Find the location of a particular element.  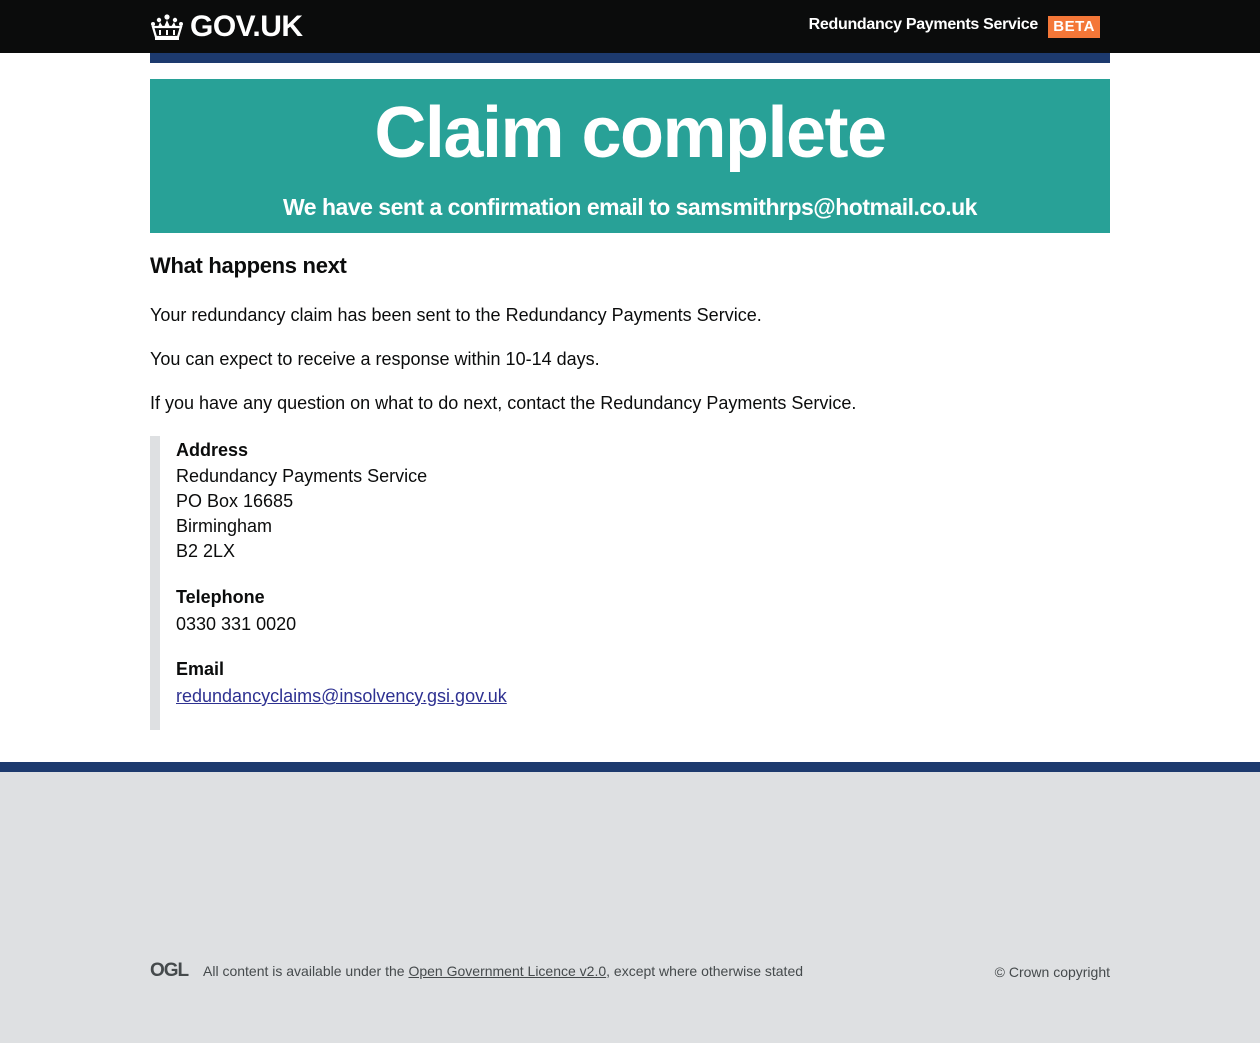

header-accent-bar is located at coordinates (630, 58).